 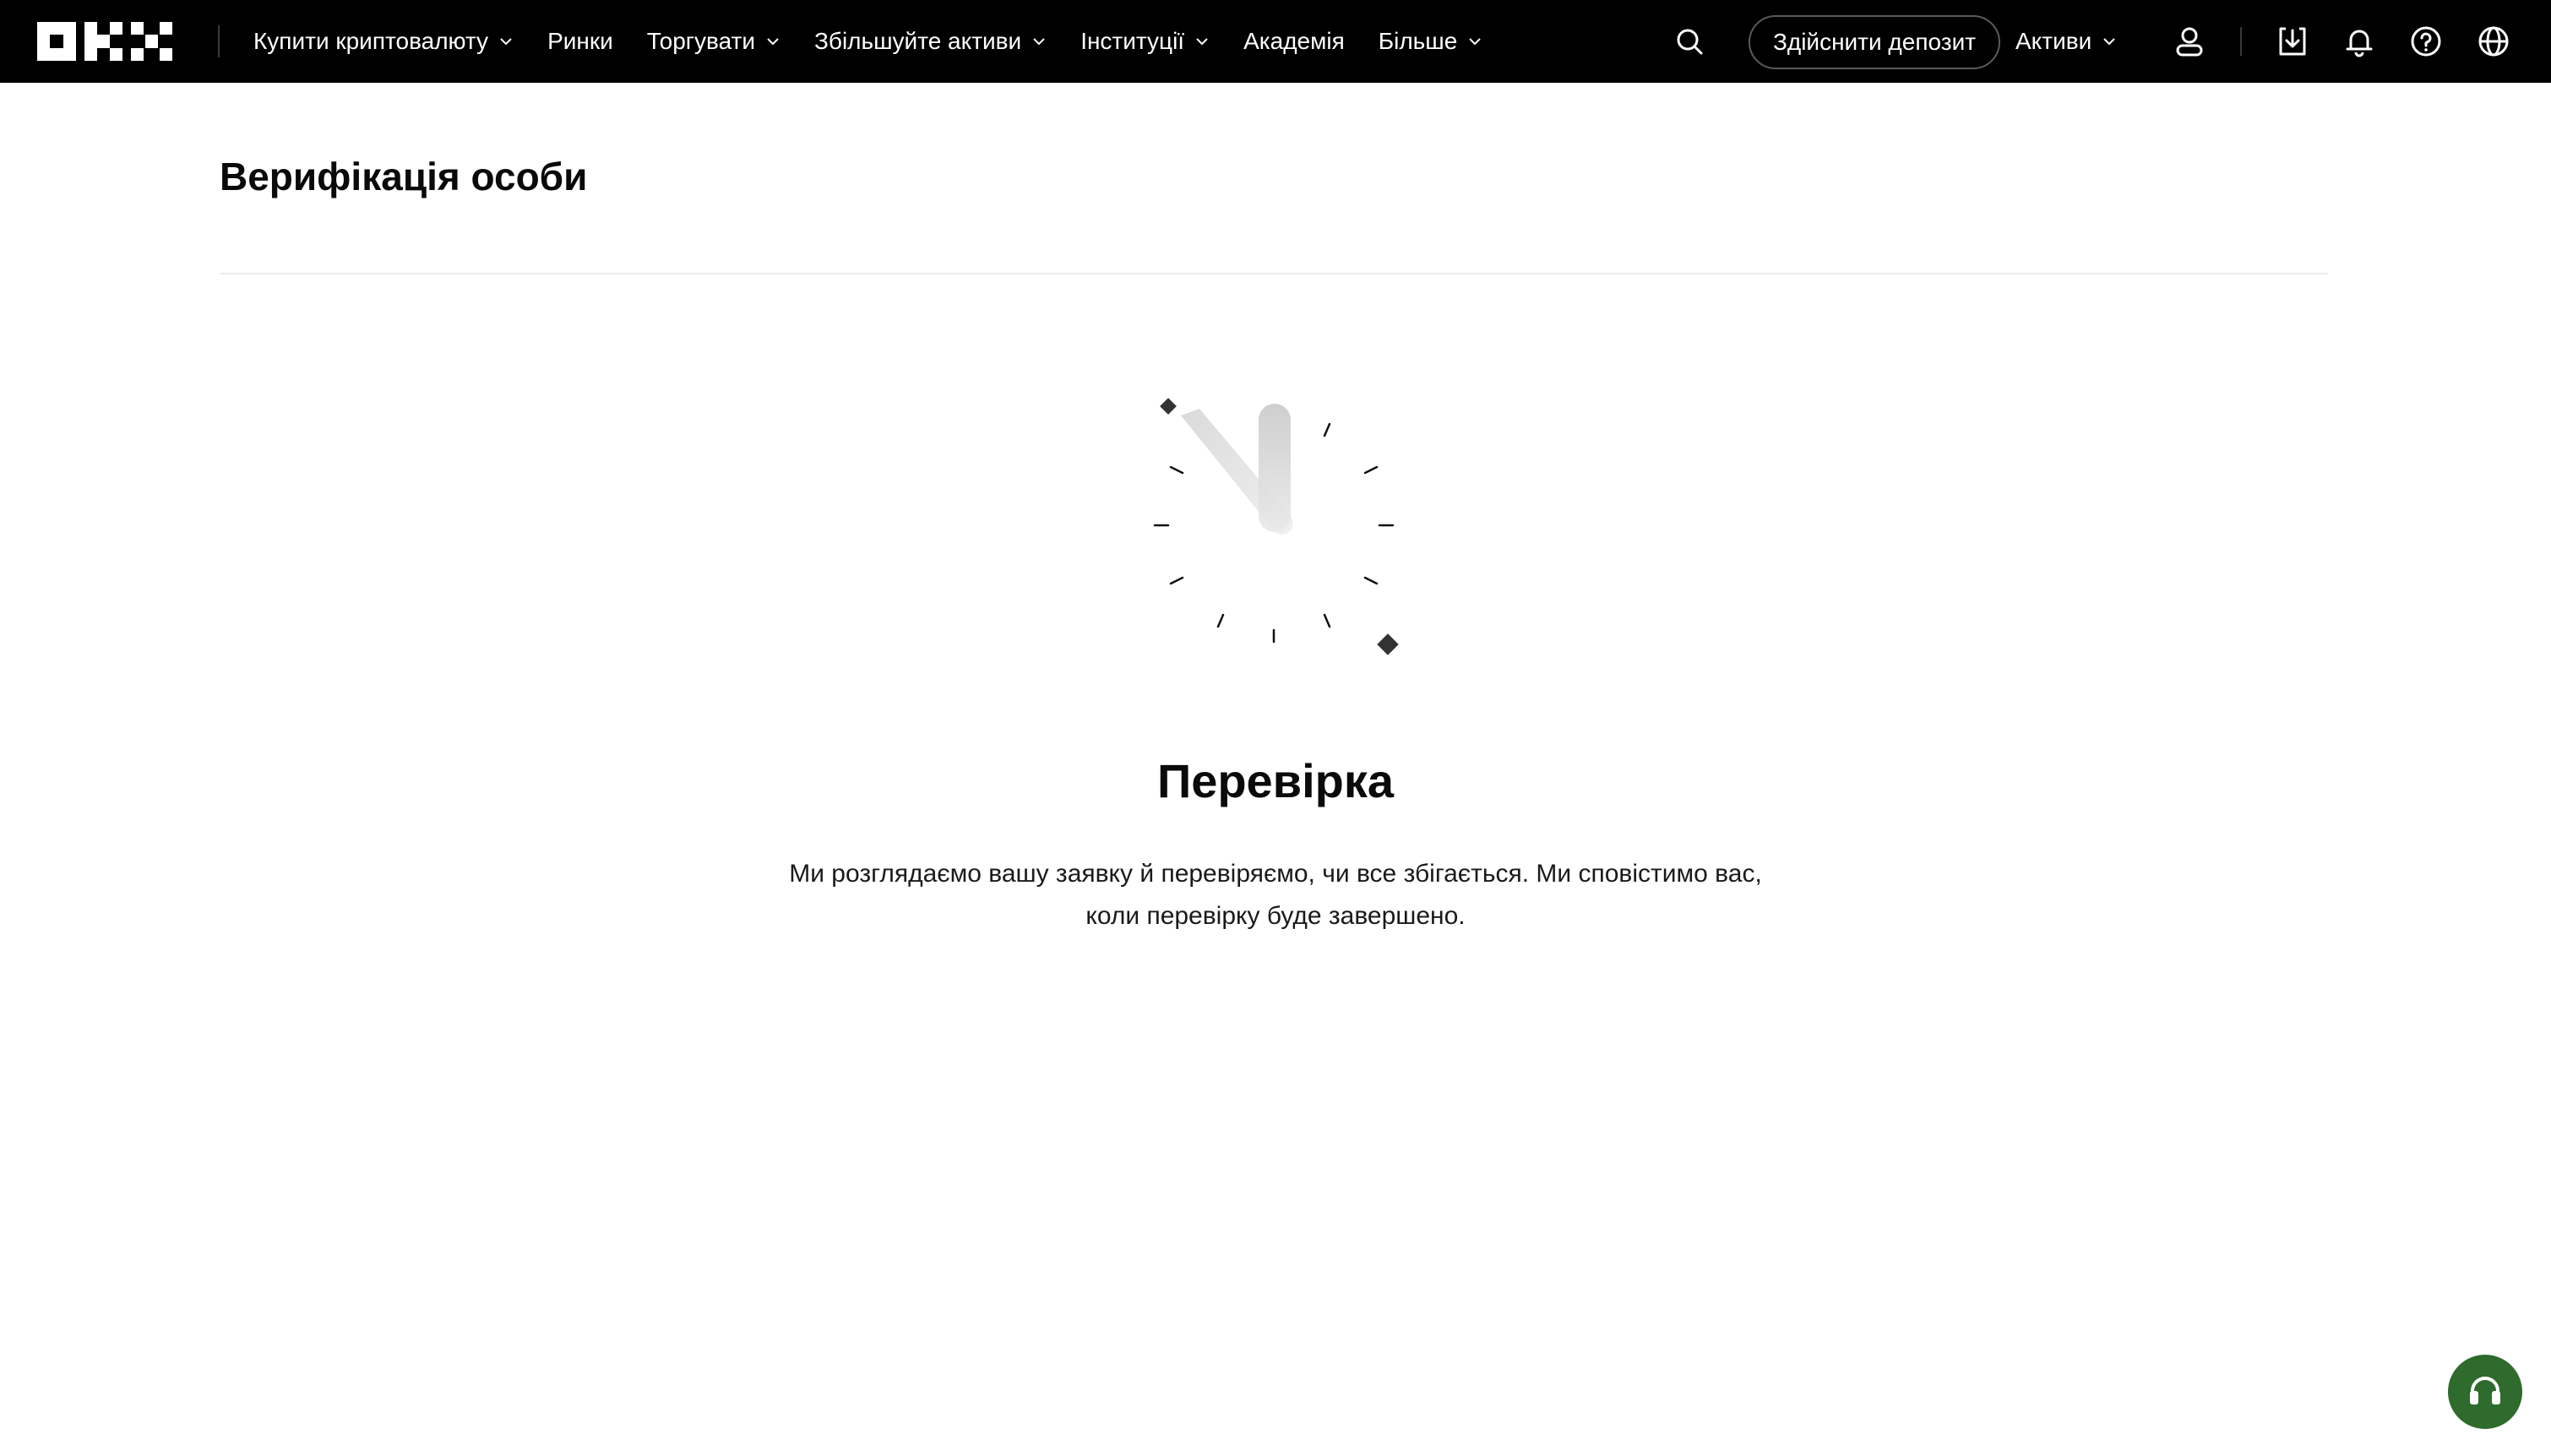 What do you see at coordinates (404, 176) in the screenshot?
I see `page-title: Верифікація особи` at bounding box center [404, 176].